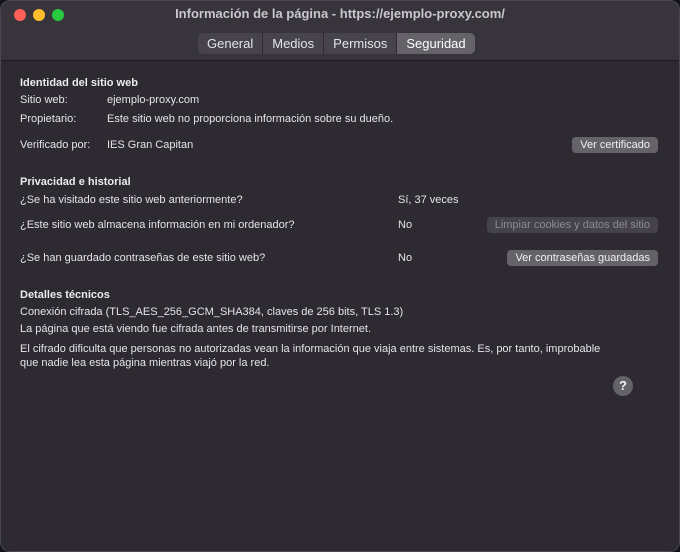 The image size is (680, 552). I want to click on tab-seguridad: Seguridad, so click(436, 43).